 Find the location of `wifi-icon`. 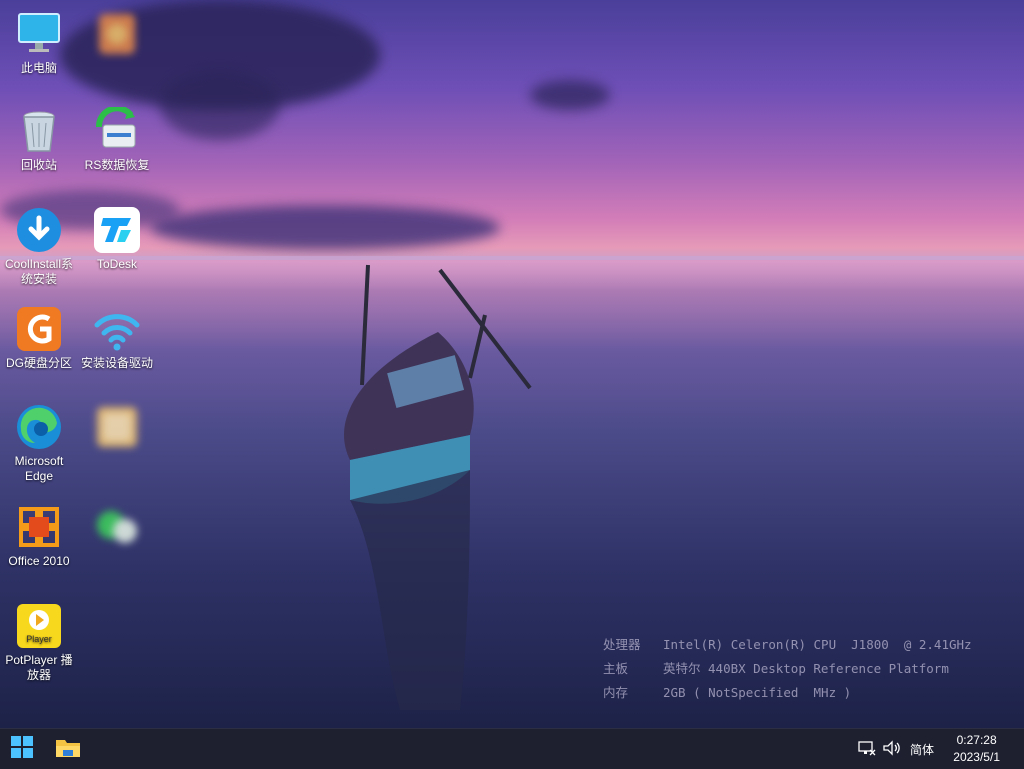

wifi-icon is located at coordinates (117, 329).